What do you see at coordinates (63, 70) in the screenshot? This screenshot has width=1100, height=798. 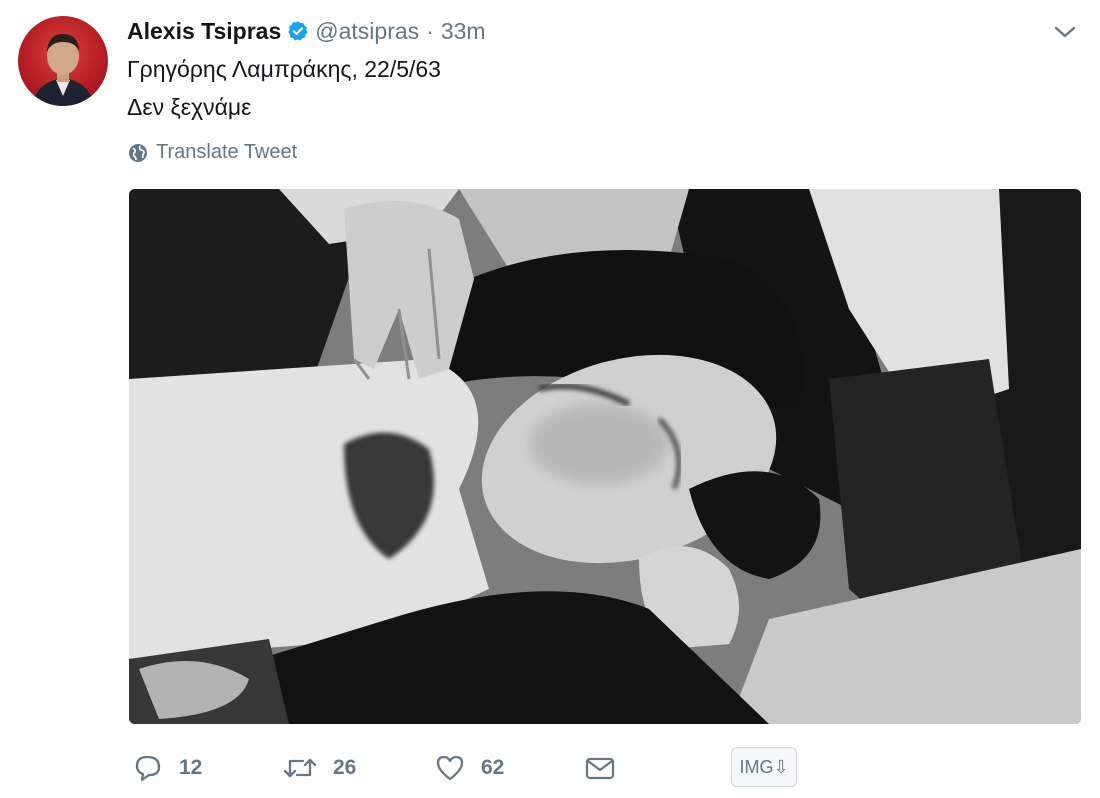 I see `avatar-portrait` at bounding box center [63, 70].